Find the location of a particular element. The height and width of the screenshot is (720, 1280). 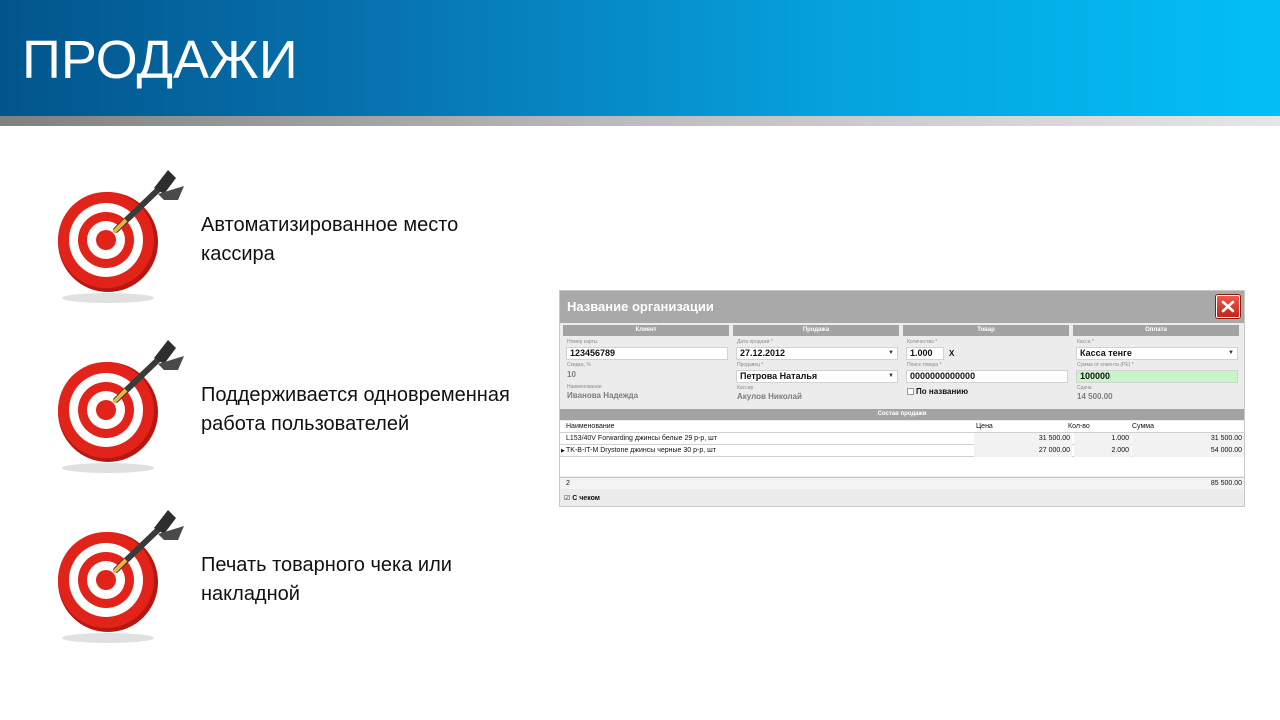

discount-value: 10 is located at coordinates (571, 374).